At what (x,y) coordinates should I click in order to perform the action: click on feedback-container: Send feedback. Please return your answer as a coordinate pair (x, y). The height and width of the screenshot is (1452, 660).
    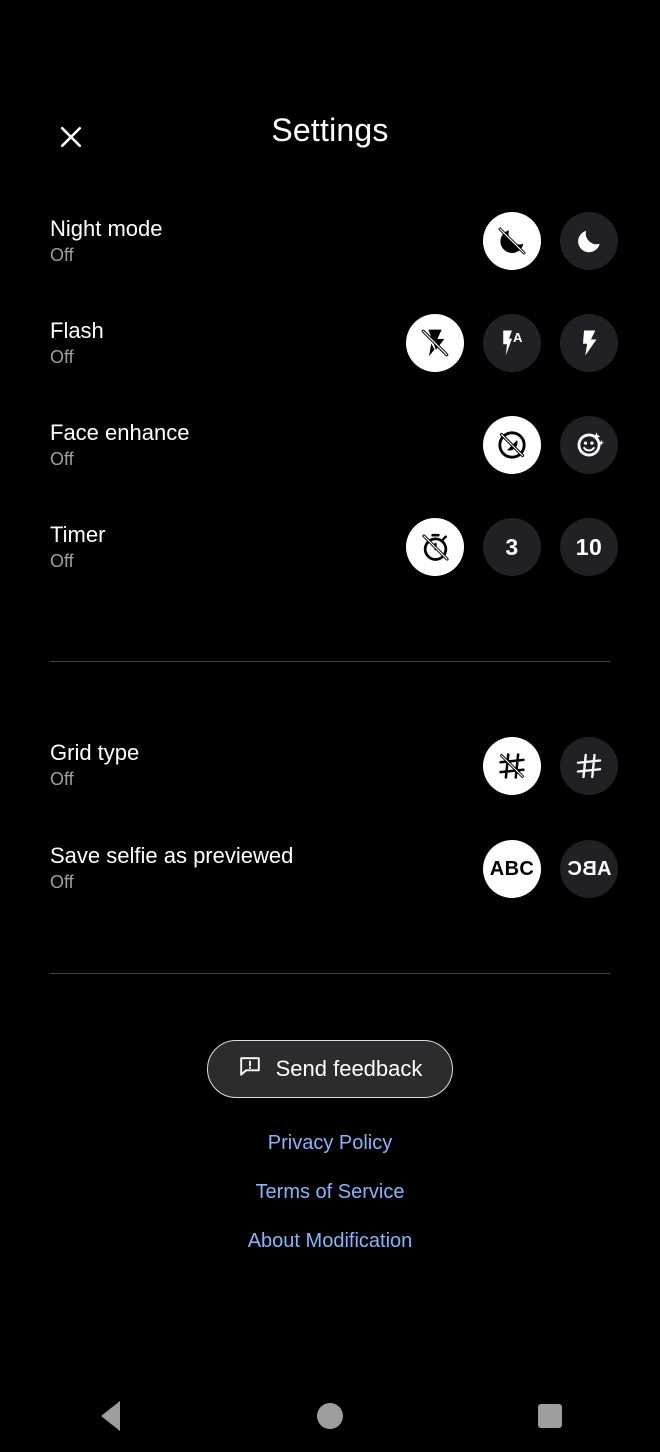
    Looking at the image, I should click on (330, 1069).